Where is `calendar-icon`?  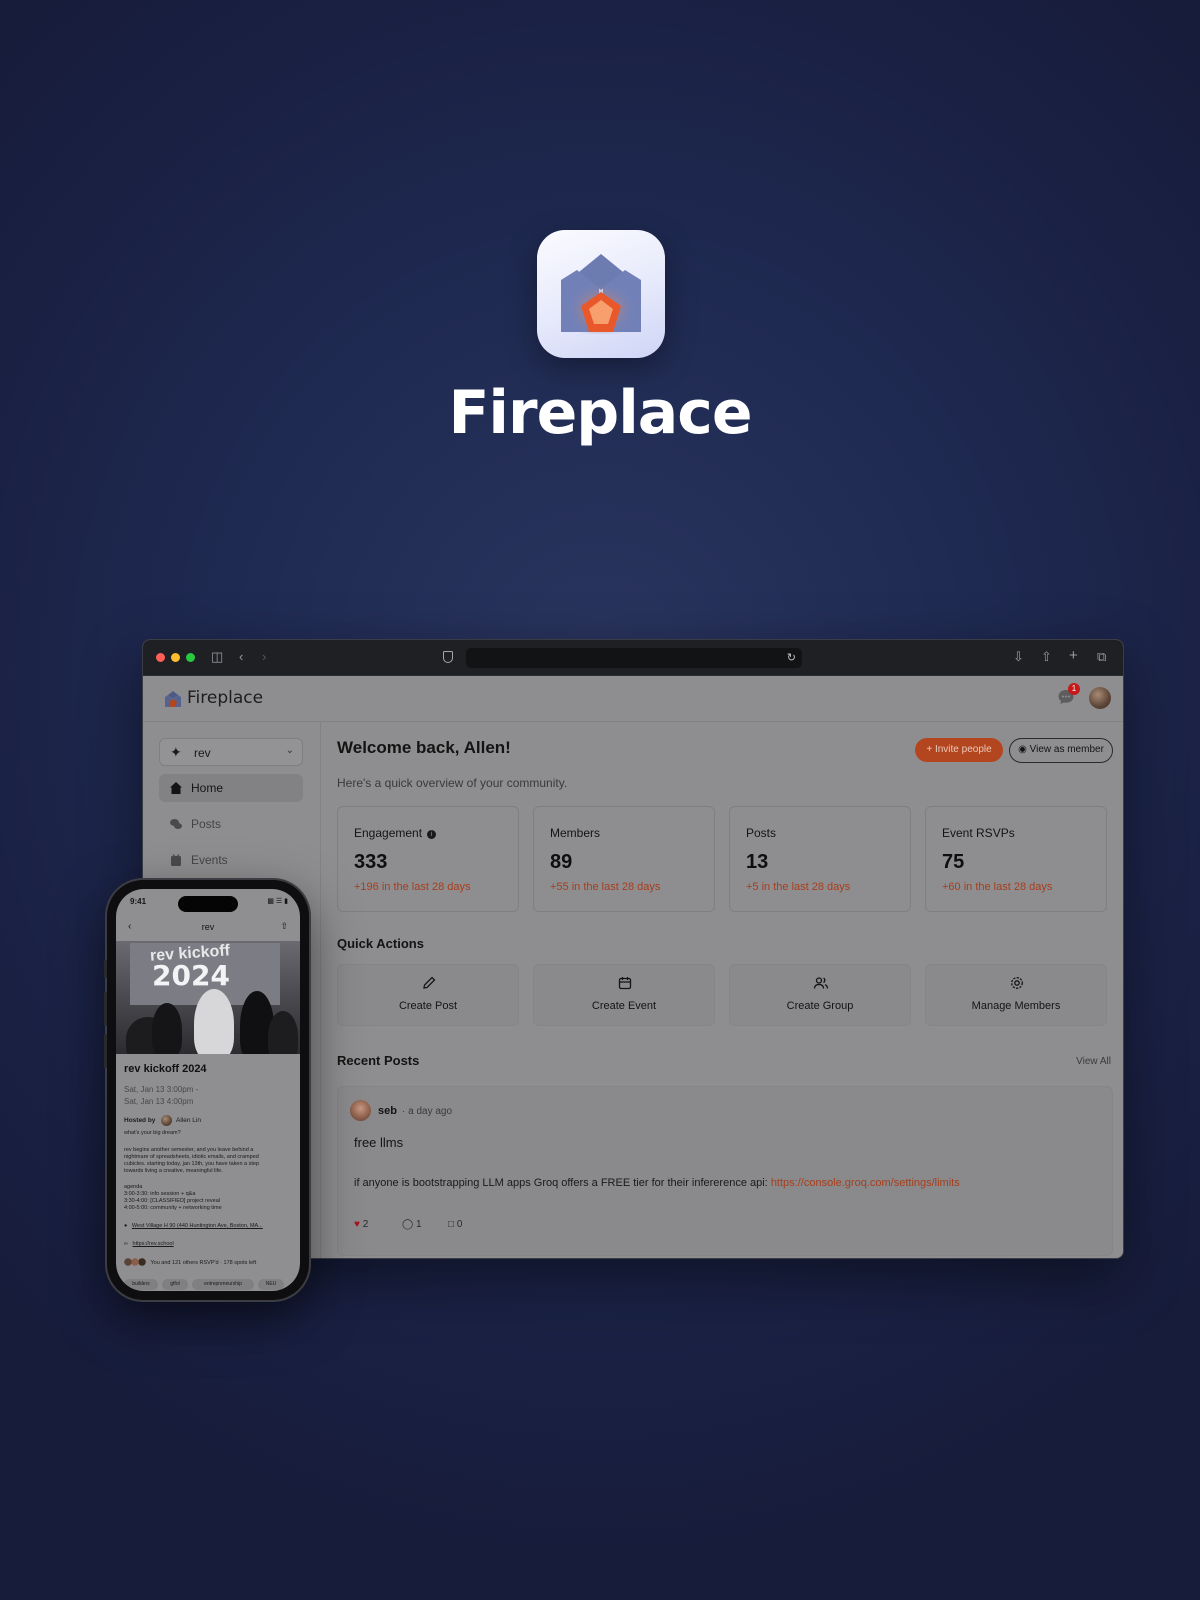
calendar-icon is located at coordinates (625, 983).